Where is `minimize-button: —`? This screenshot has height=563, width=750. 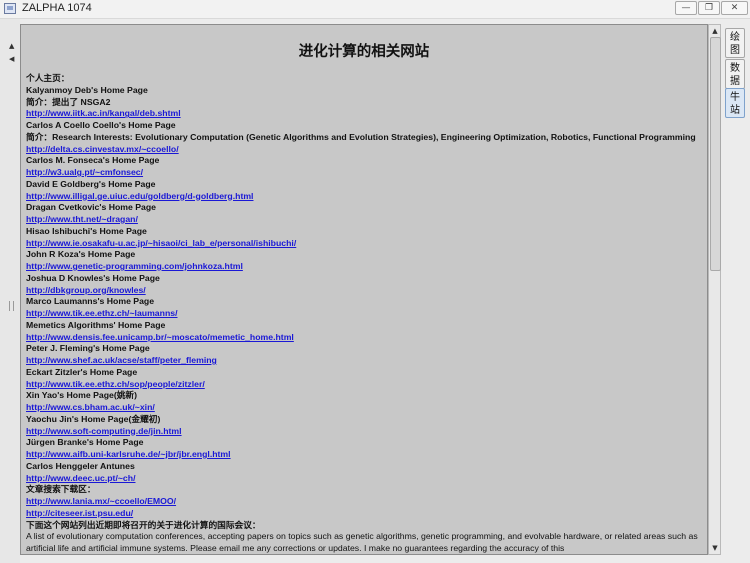 minimize-button: — is located at coordinates (686, 8).